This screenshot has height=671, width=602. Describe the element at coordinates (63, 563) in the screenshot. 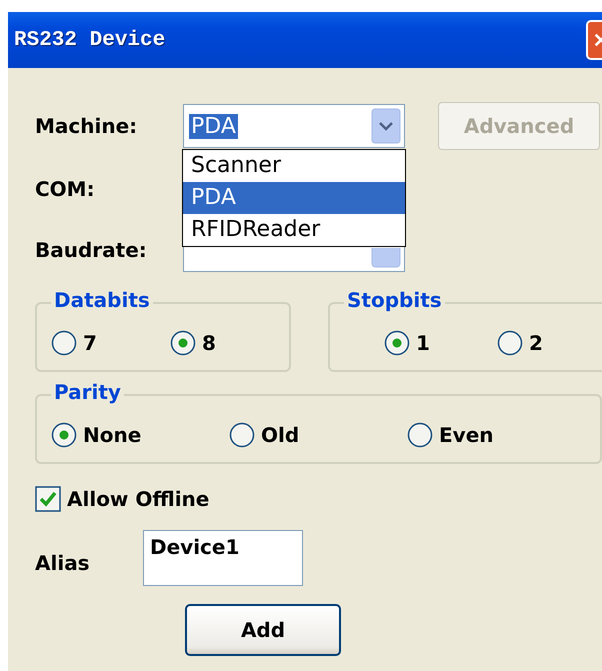

I see `field-label: Alias` at that location.